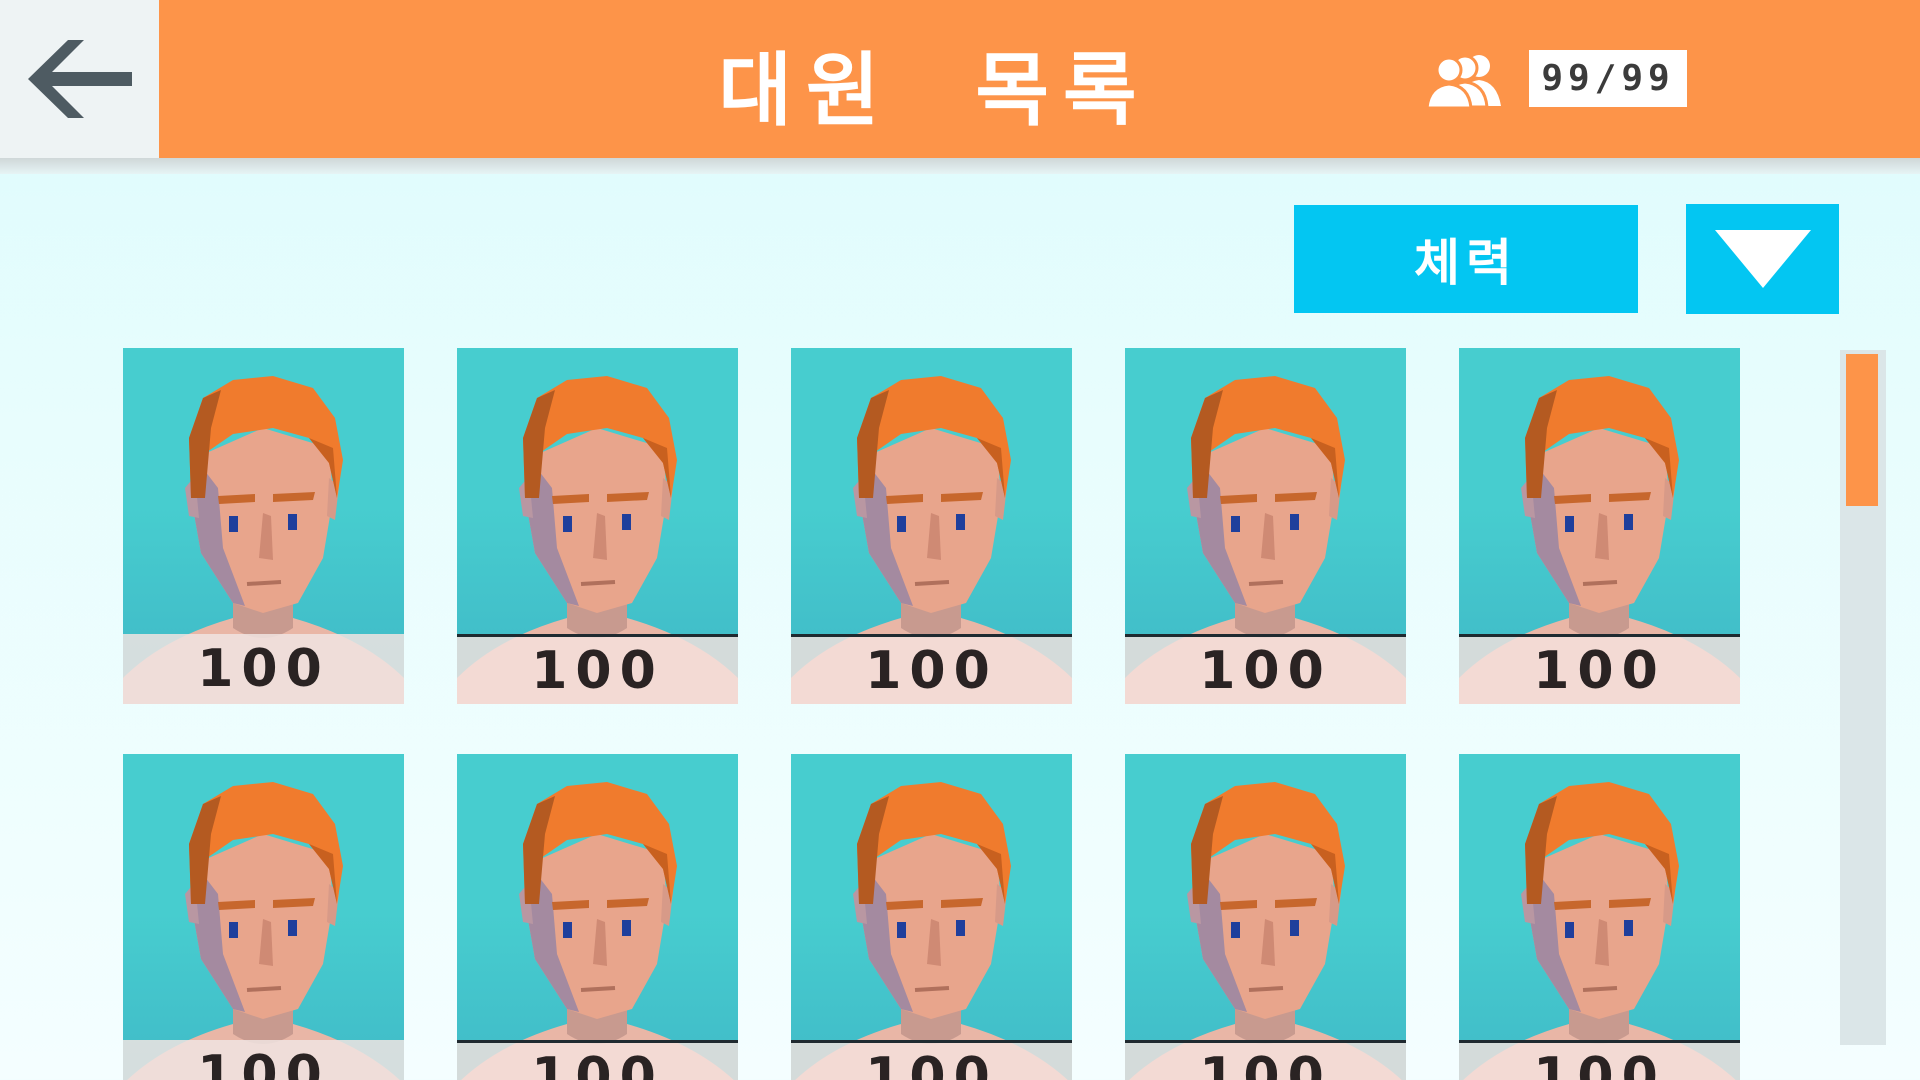 The height and width of the screenshot is (1080, 1920). Describe the element at coordinates (1463, 81) in the screenshot. I see `group-icon` at that location.